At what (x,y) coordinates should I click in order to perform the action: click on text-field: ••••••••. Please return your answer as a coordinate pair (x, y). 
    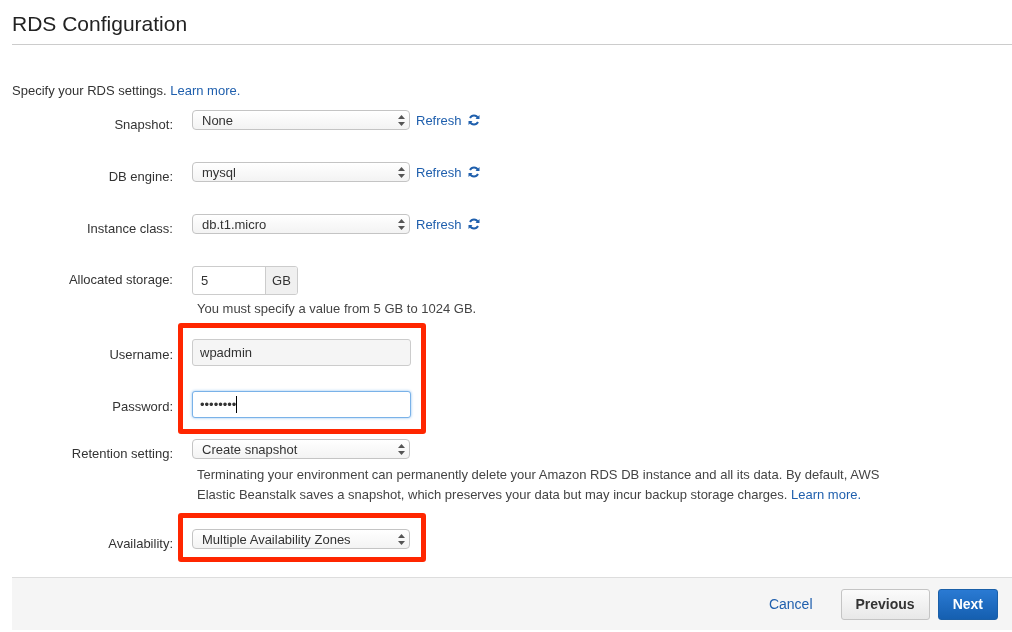
    Looking at the image, I should click on (301, 404).